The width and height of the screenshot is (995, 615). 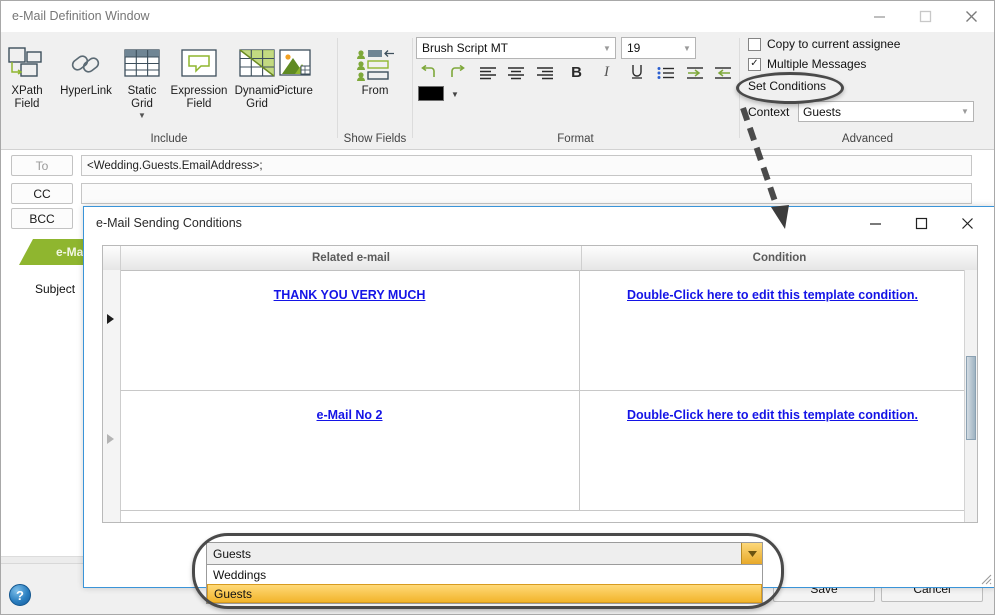 I want to click on dialog-window-controls, so click(x=921, y=223).